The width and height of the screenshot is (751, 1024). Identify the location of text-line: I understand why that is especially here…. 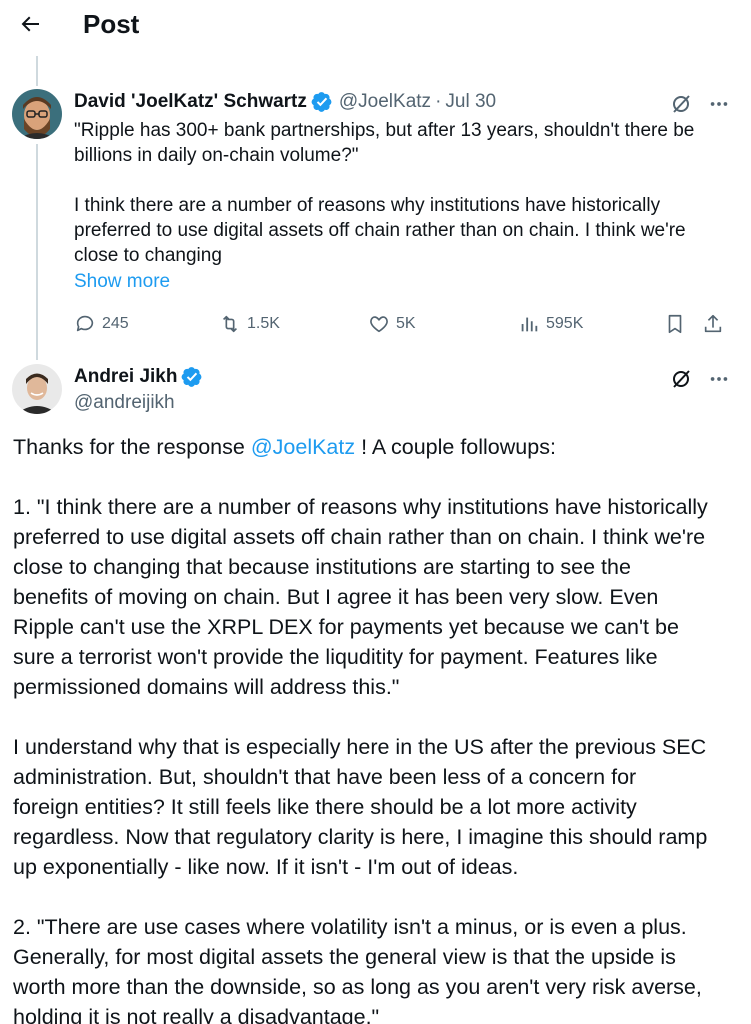
(360, 747).